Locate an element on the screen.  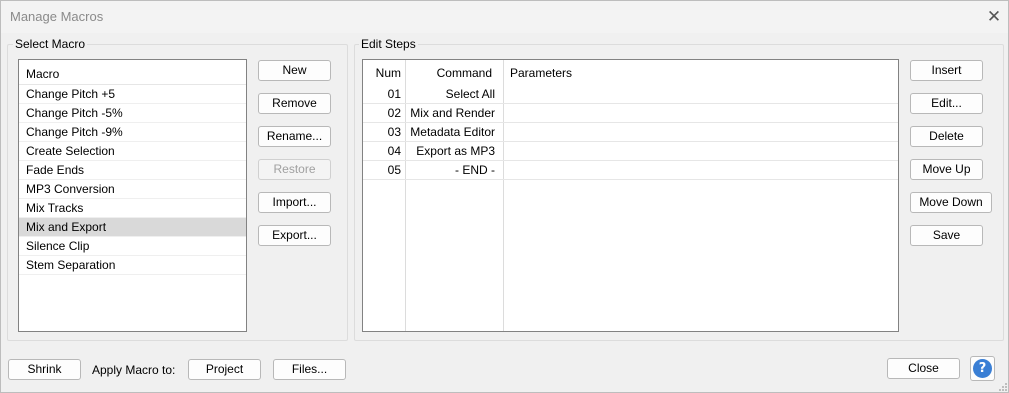
remove-macro-button: Remove is located at coordinates (294, 103).